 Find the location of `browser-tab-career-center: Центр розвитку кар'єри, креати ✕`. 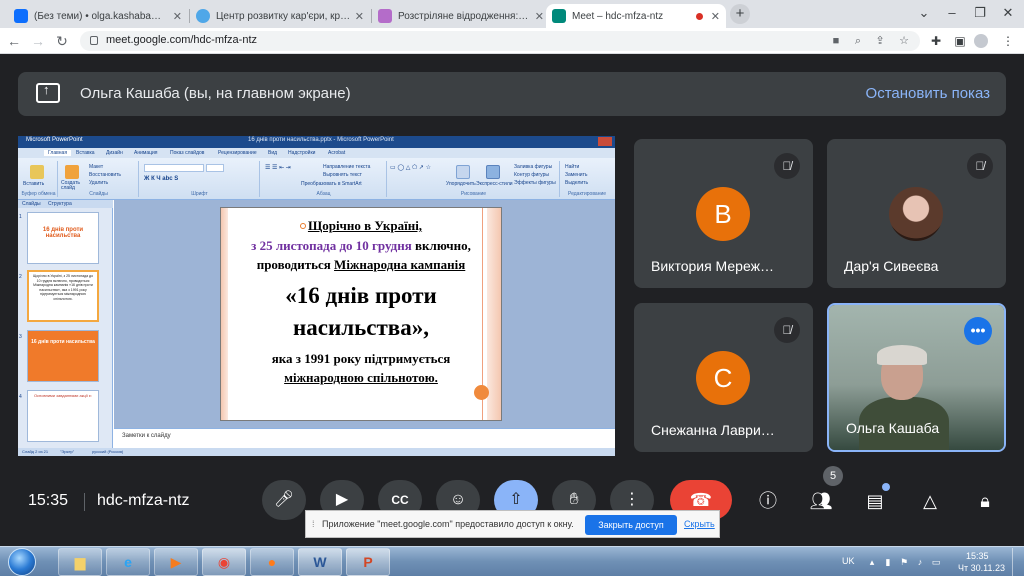

browser-tab-career-center: Центр розвитку кар'єри, креати ✕ is located at coordinates (280, 16).